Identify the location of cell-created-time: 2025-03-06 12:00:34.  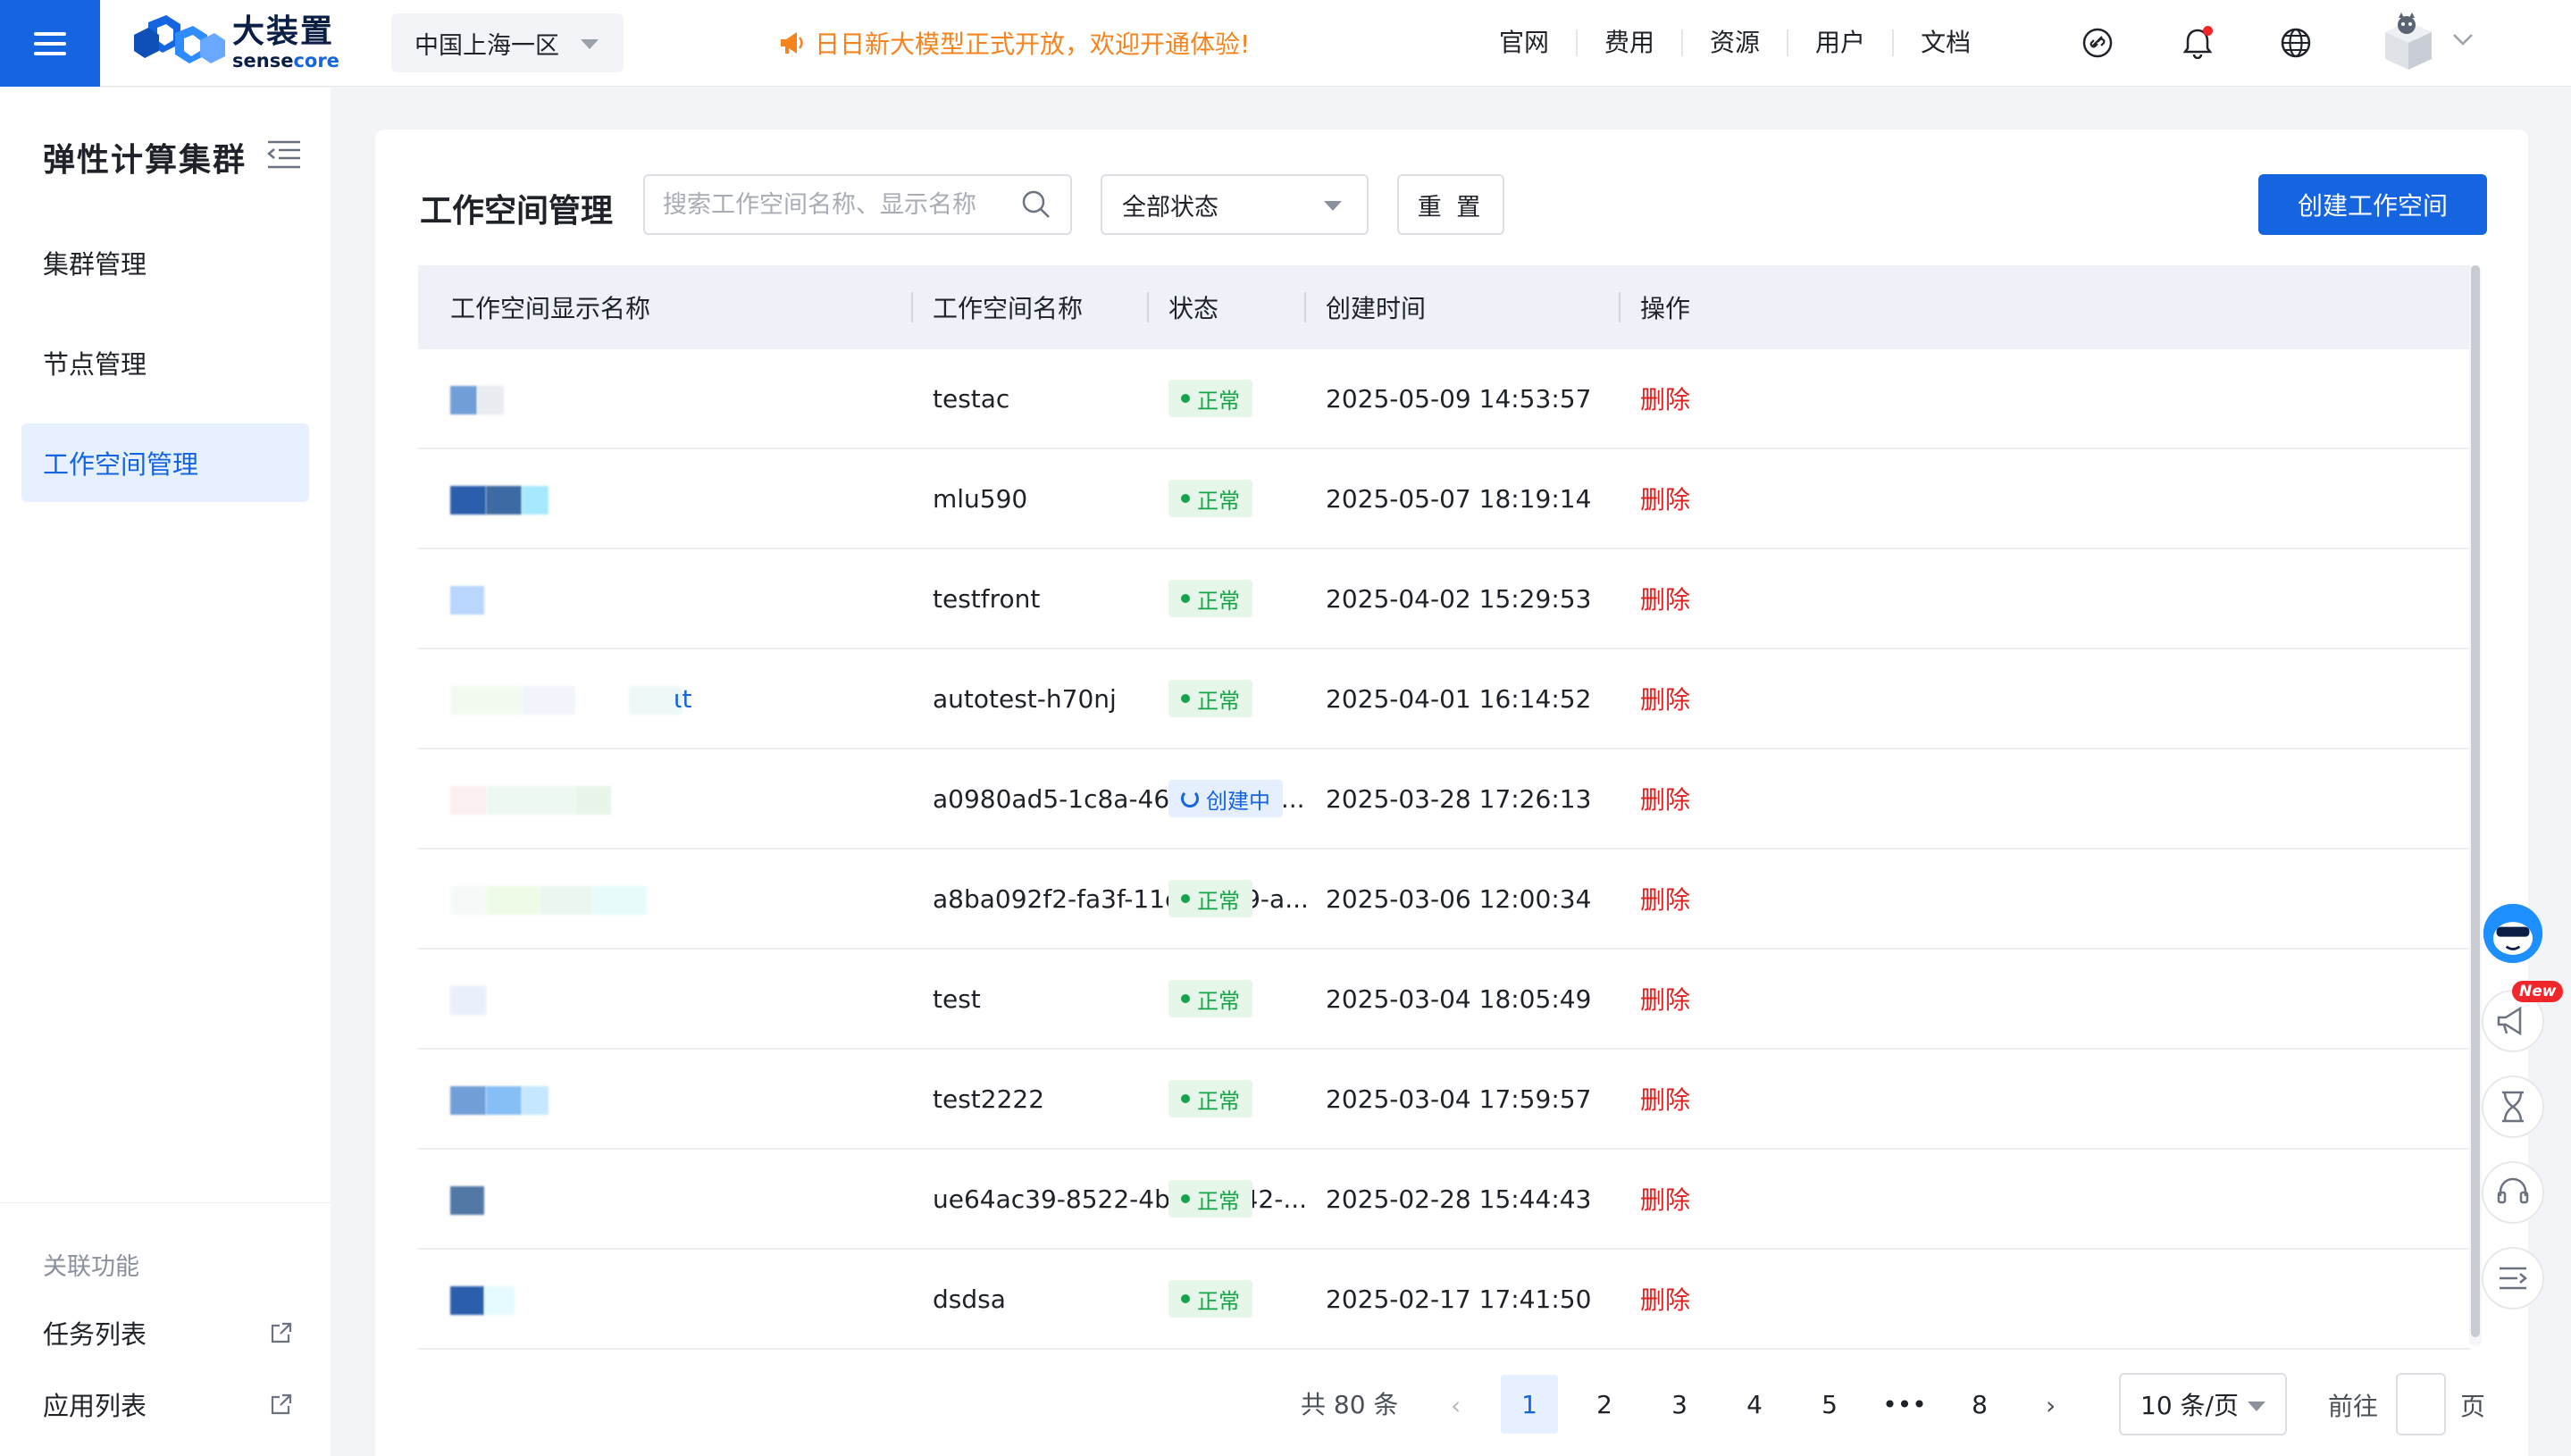
(1459, 898).